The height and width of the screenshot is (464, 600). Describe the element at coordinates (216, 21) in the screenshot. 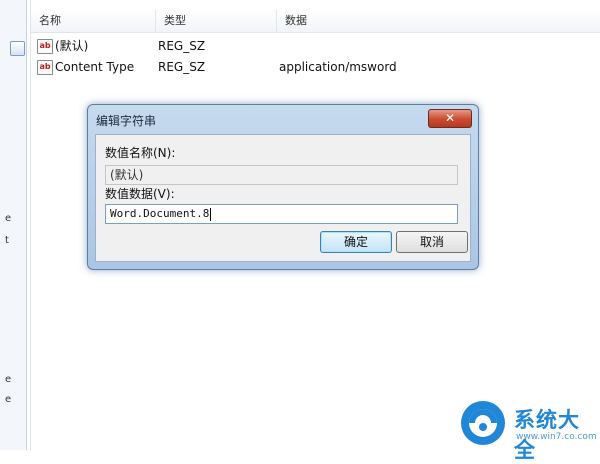

I see `column-header-type: 类型` at that location.